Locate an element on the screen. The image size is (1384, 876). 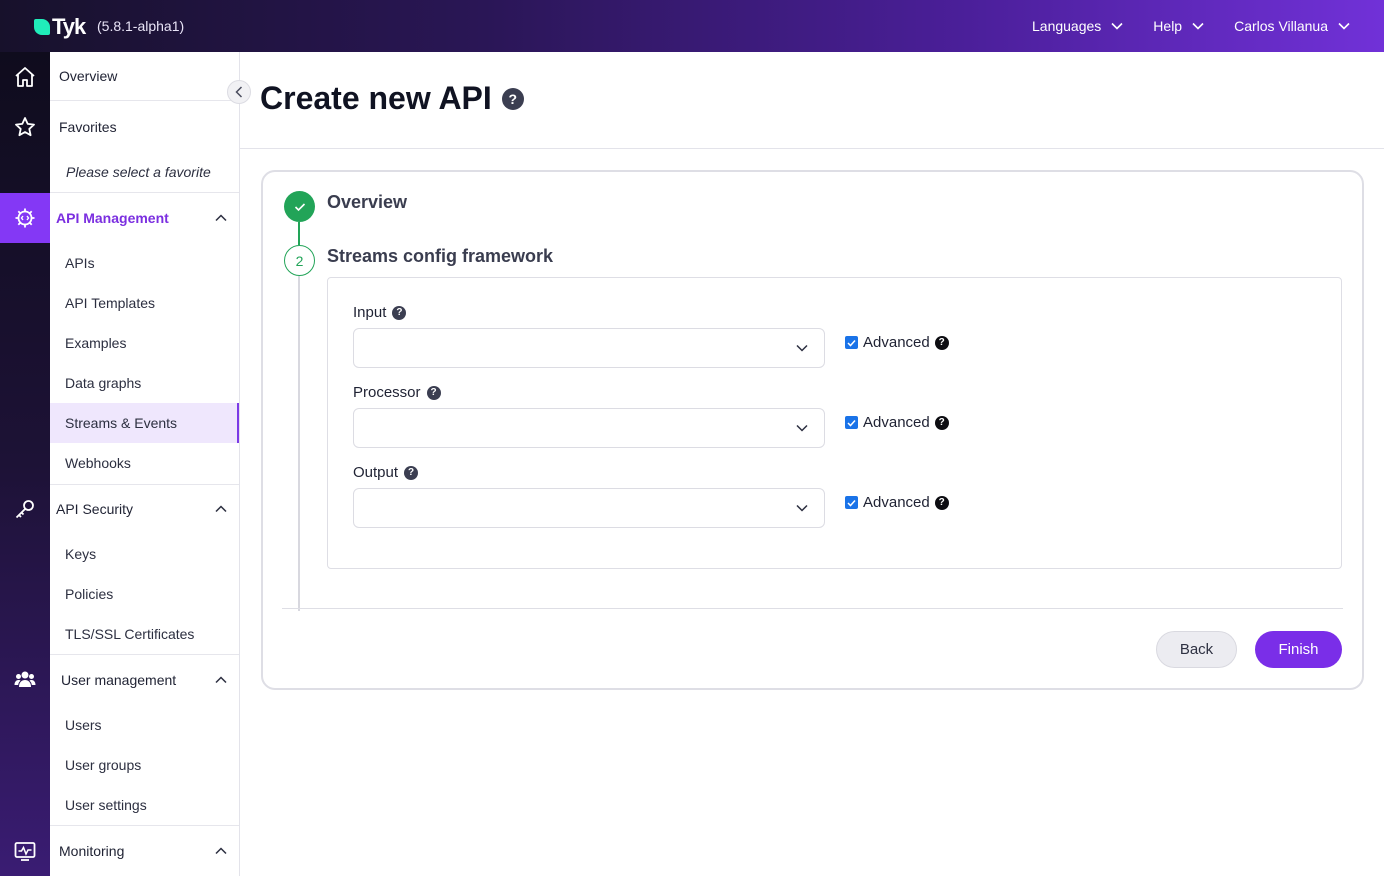
sidebar-item-streams-events: Streams & Events is located at coordinates (144, 423).